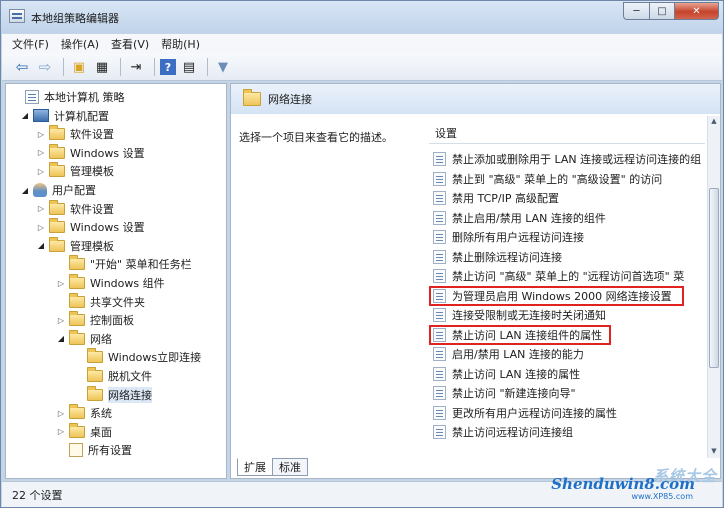 This screenshot has width=724, height=508. What do you see at coordinates (569, 179) in the screenshot?
I see `setting-row: 禁止到 "高级" 菜单上的 "高级设置" 的访问` at bounding box center [569, 179].